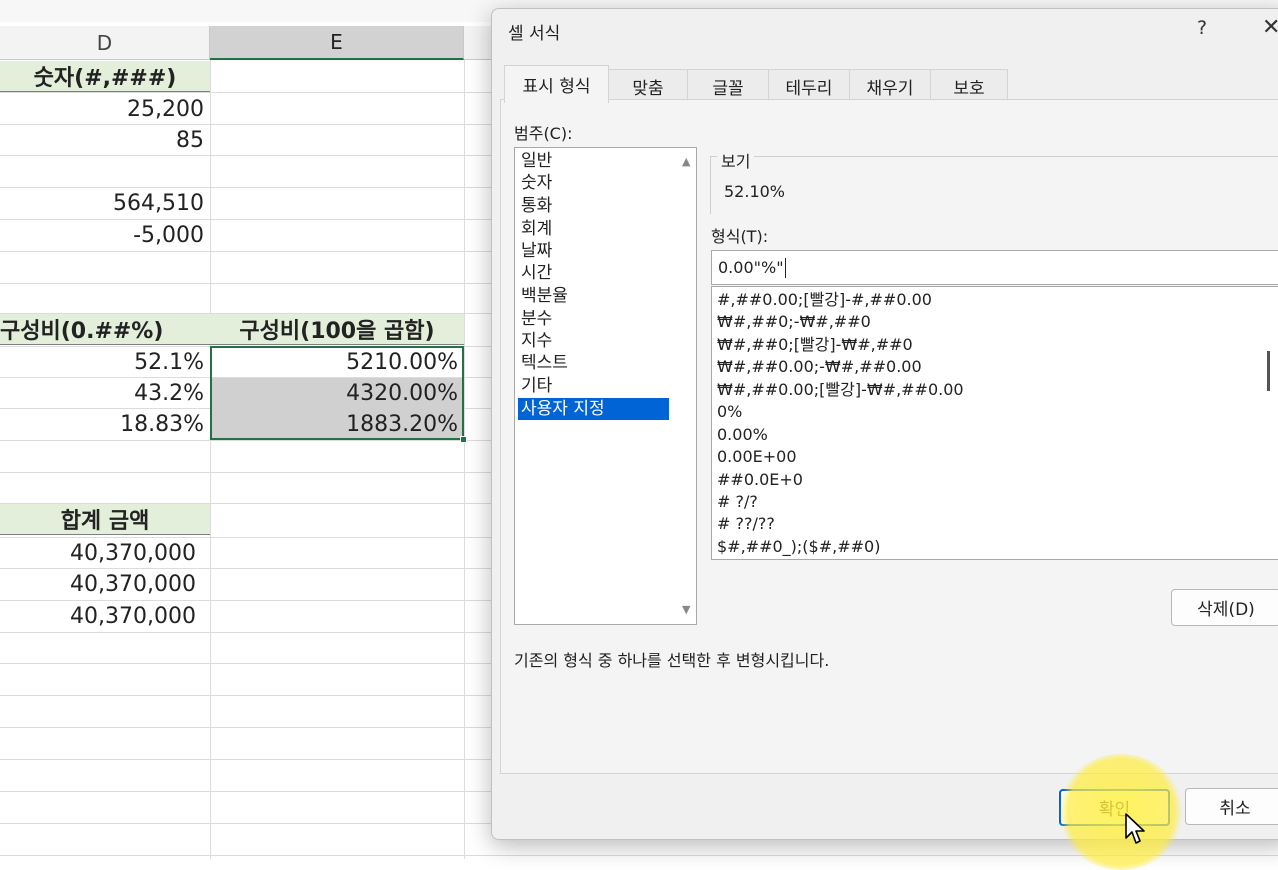 The height and width of the screenshot is (870, 1278). I want to click on cell-d-pct-header: 구성비(0.##%), so click(105, 329).